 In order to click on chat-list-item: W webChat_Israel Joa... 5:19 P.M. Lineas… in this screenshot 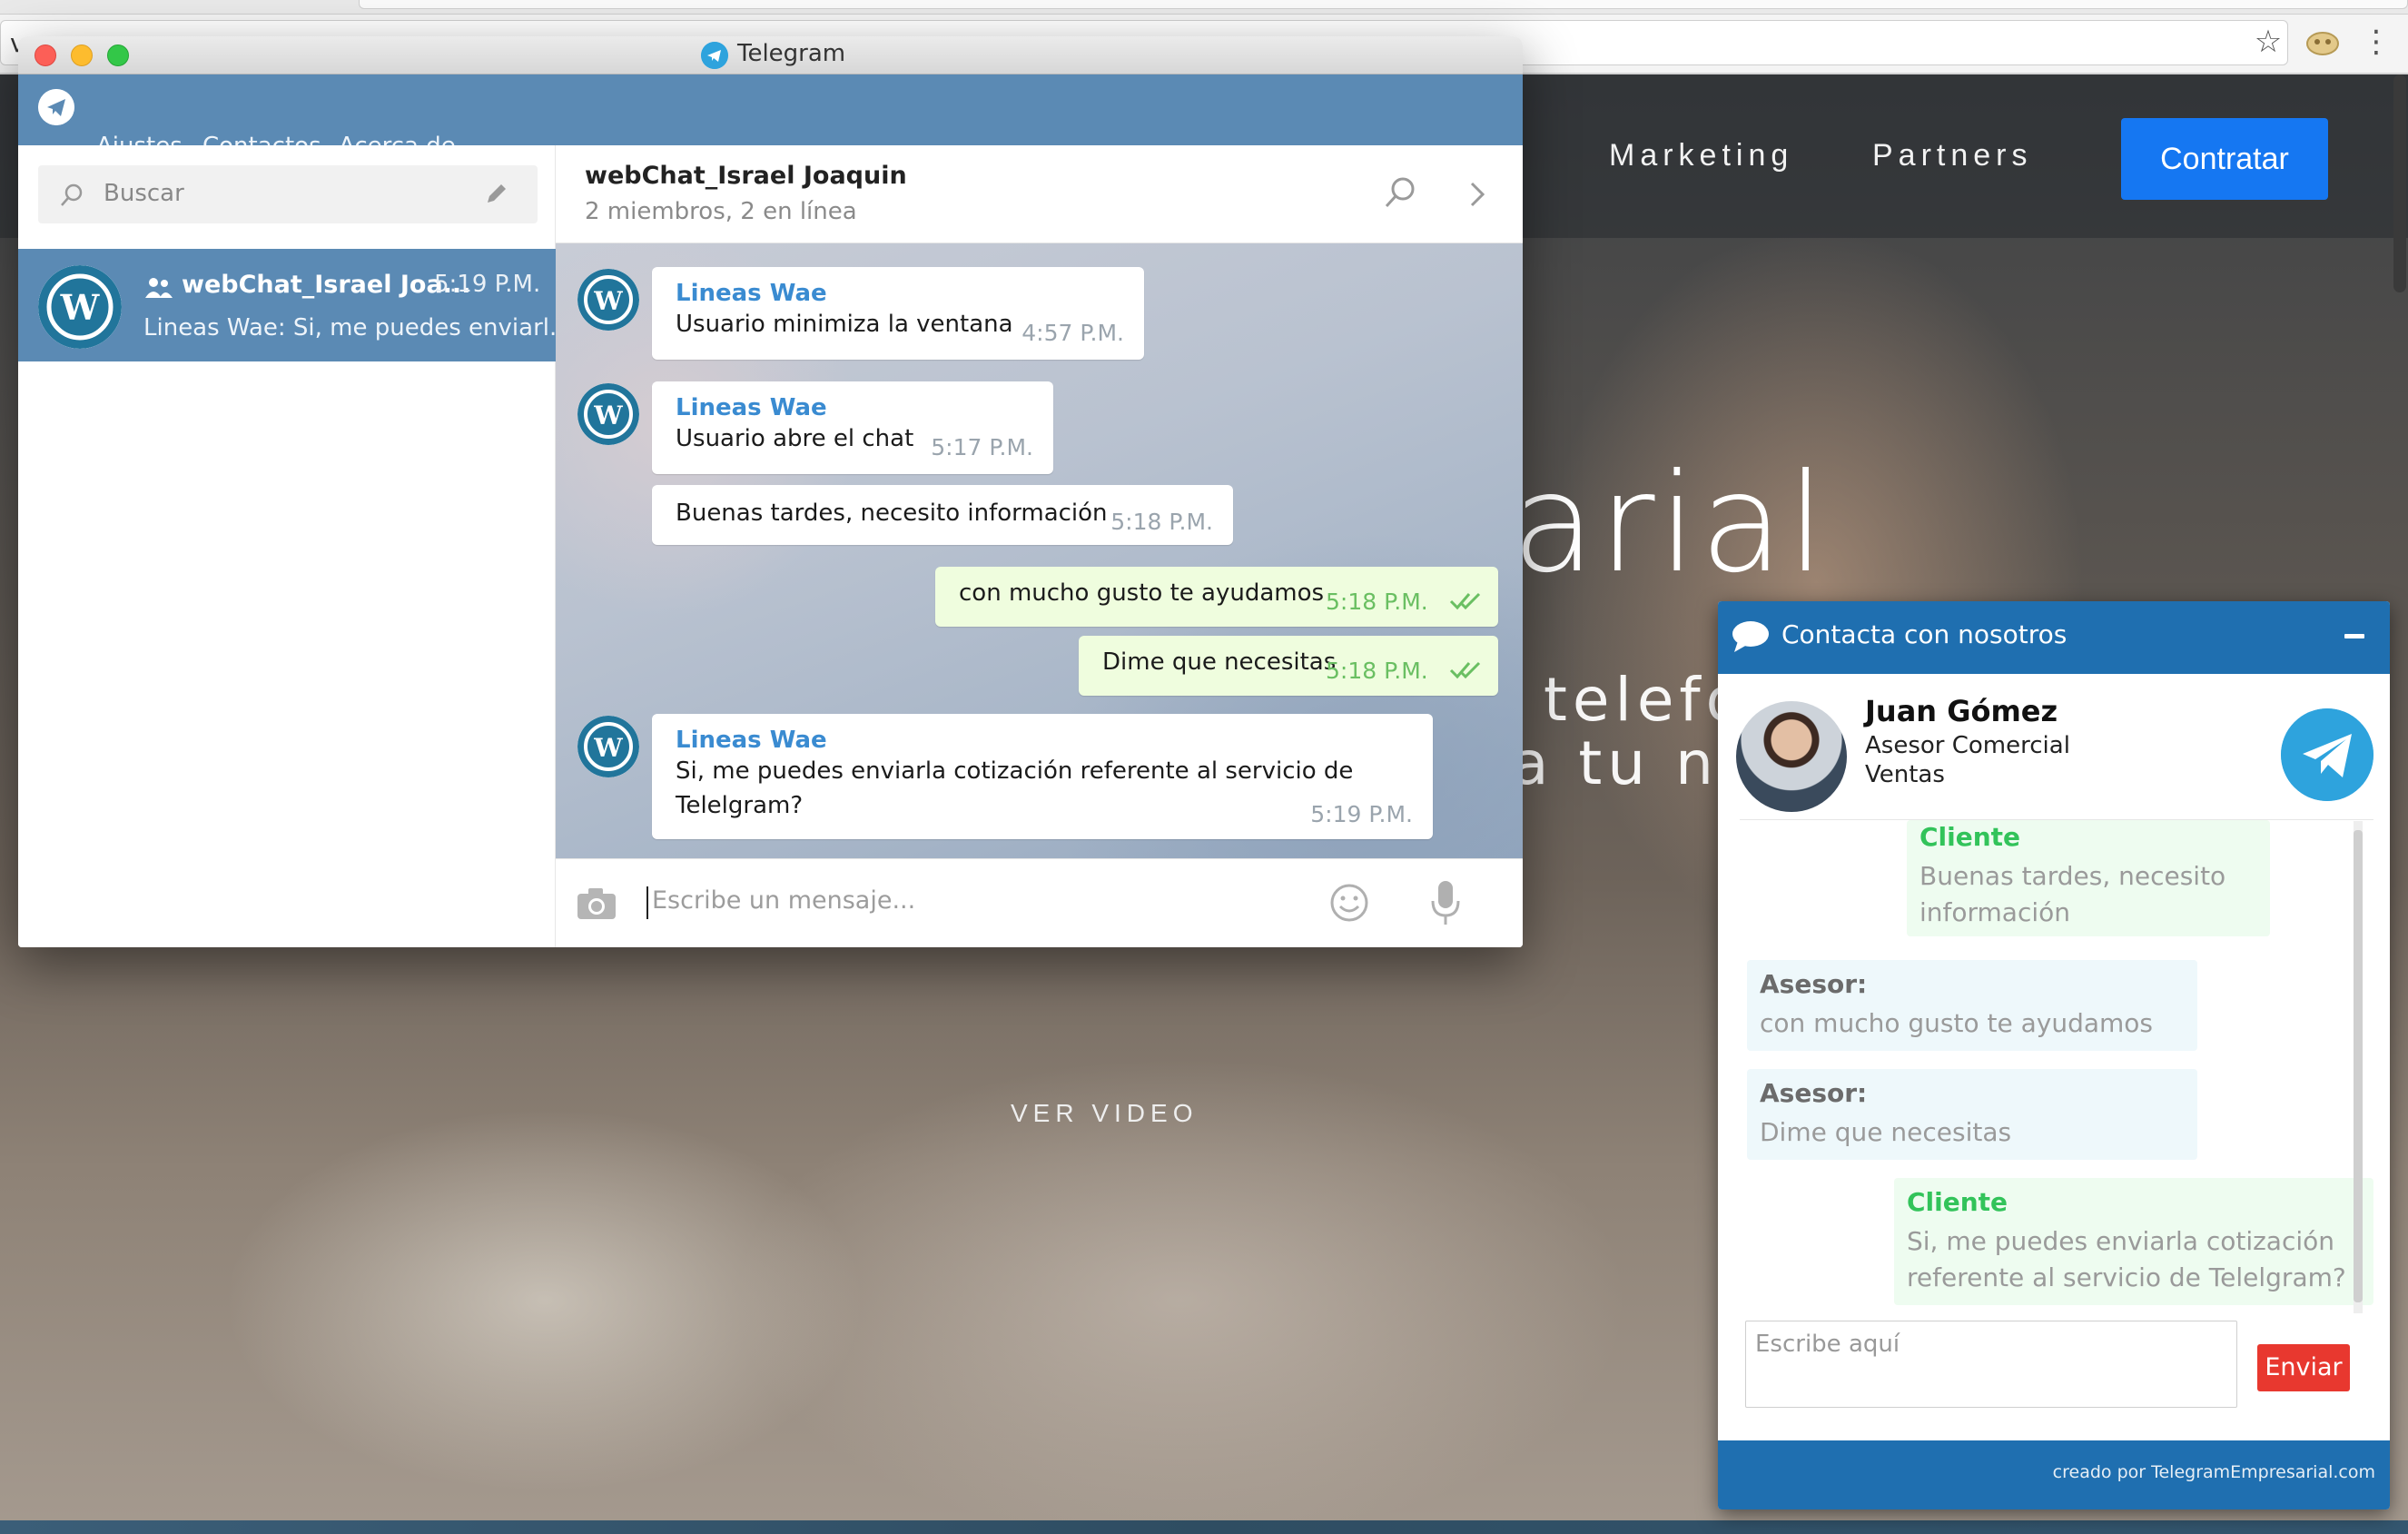, I will do `click(295, 305)`.